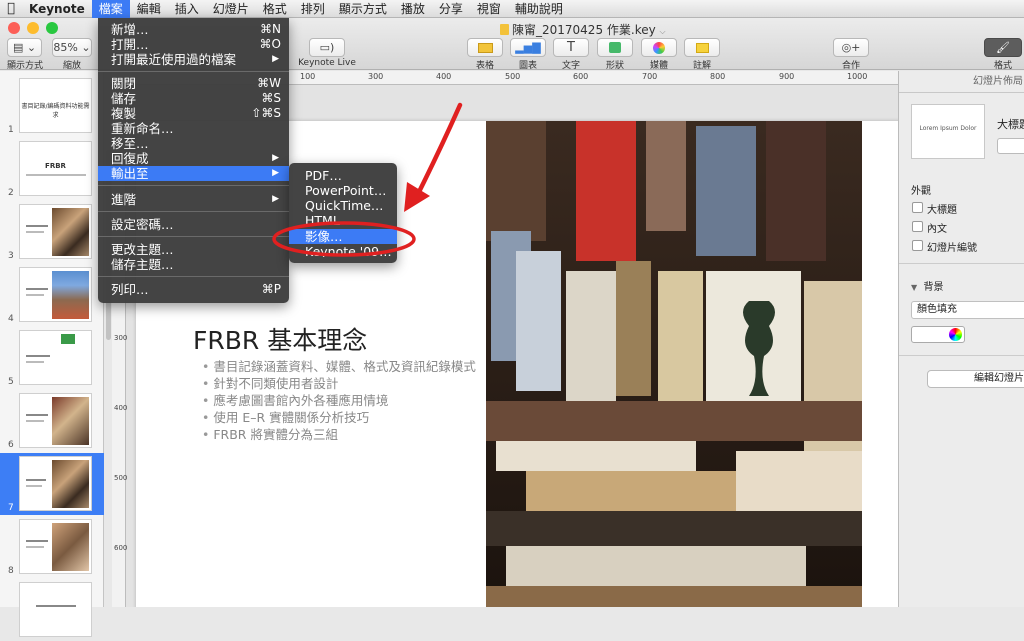 This screenshot has width=1024, height=641. What do you see at coordinates (917, 207) in the screenshot?
I see `title-checkbox` at bounding box center [917, 207].